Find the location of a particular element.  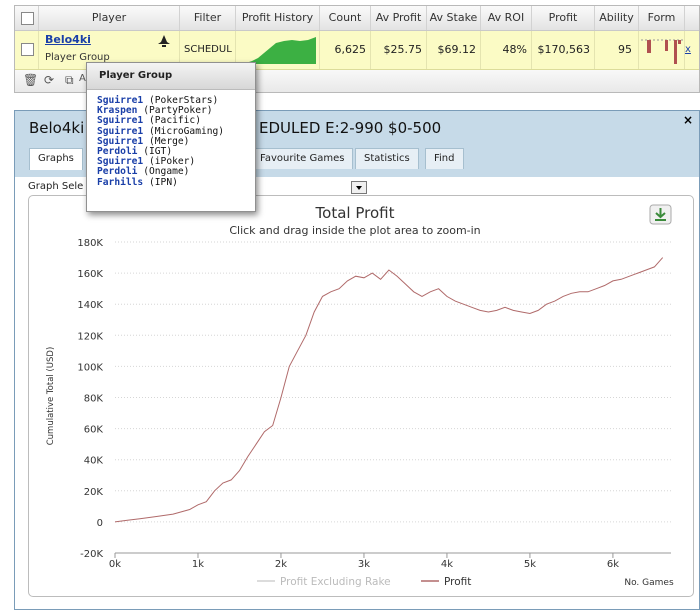

y-tick-label: 180K is located at coordinates (90, 243).